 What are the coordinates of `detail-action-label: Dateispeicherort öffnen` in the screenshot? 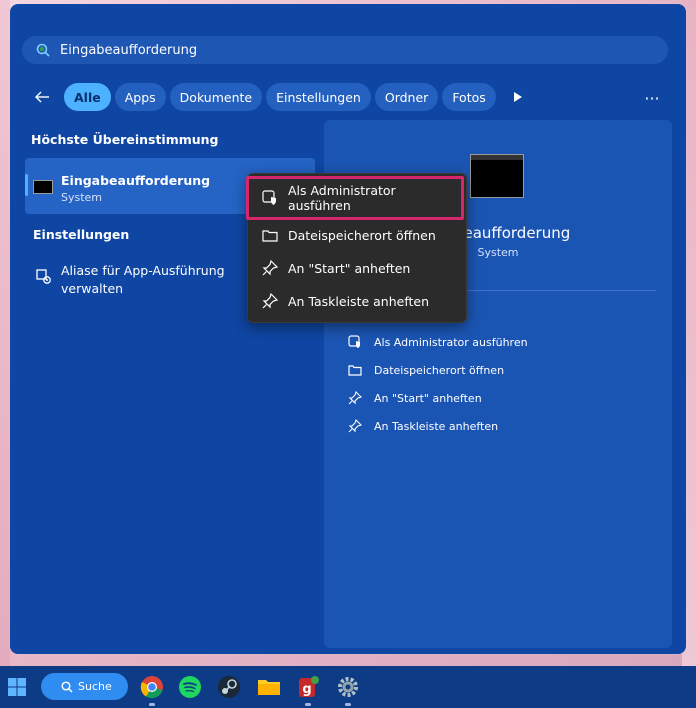 It's located at (439, 370).